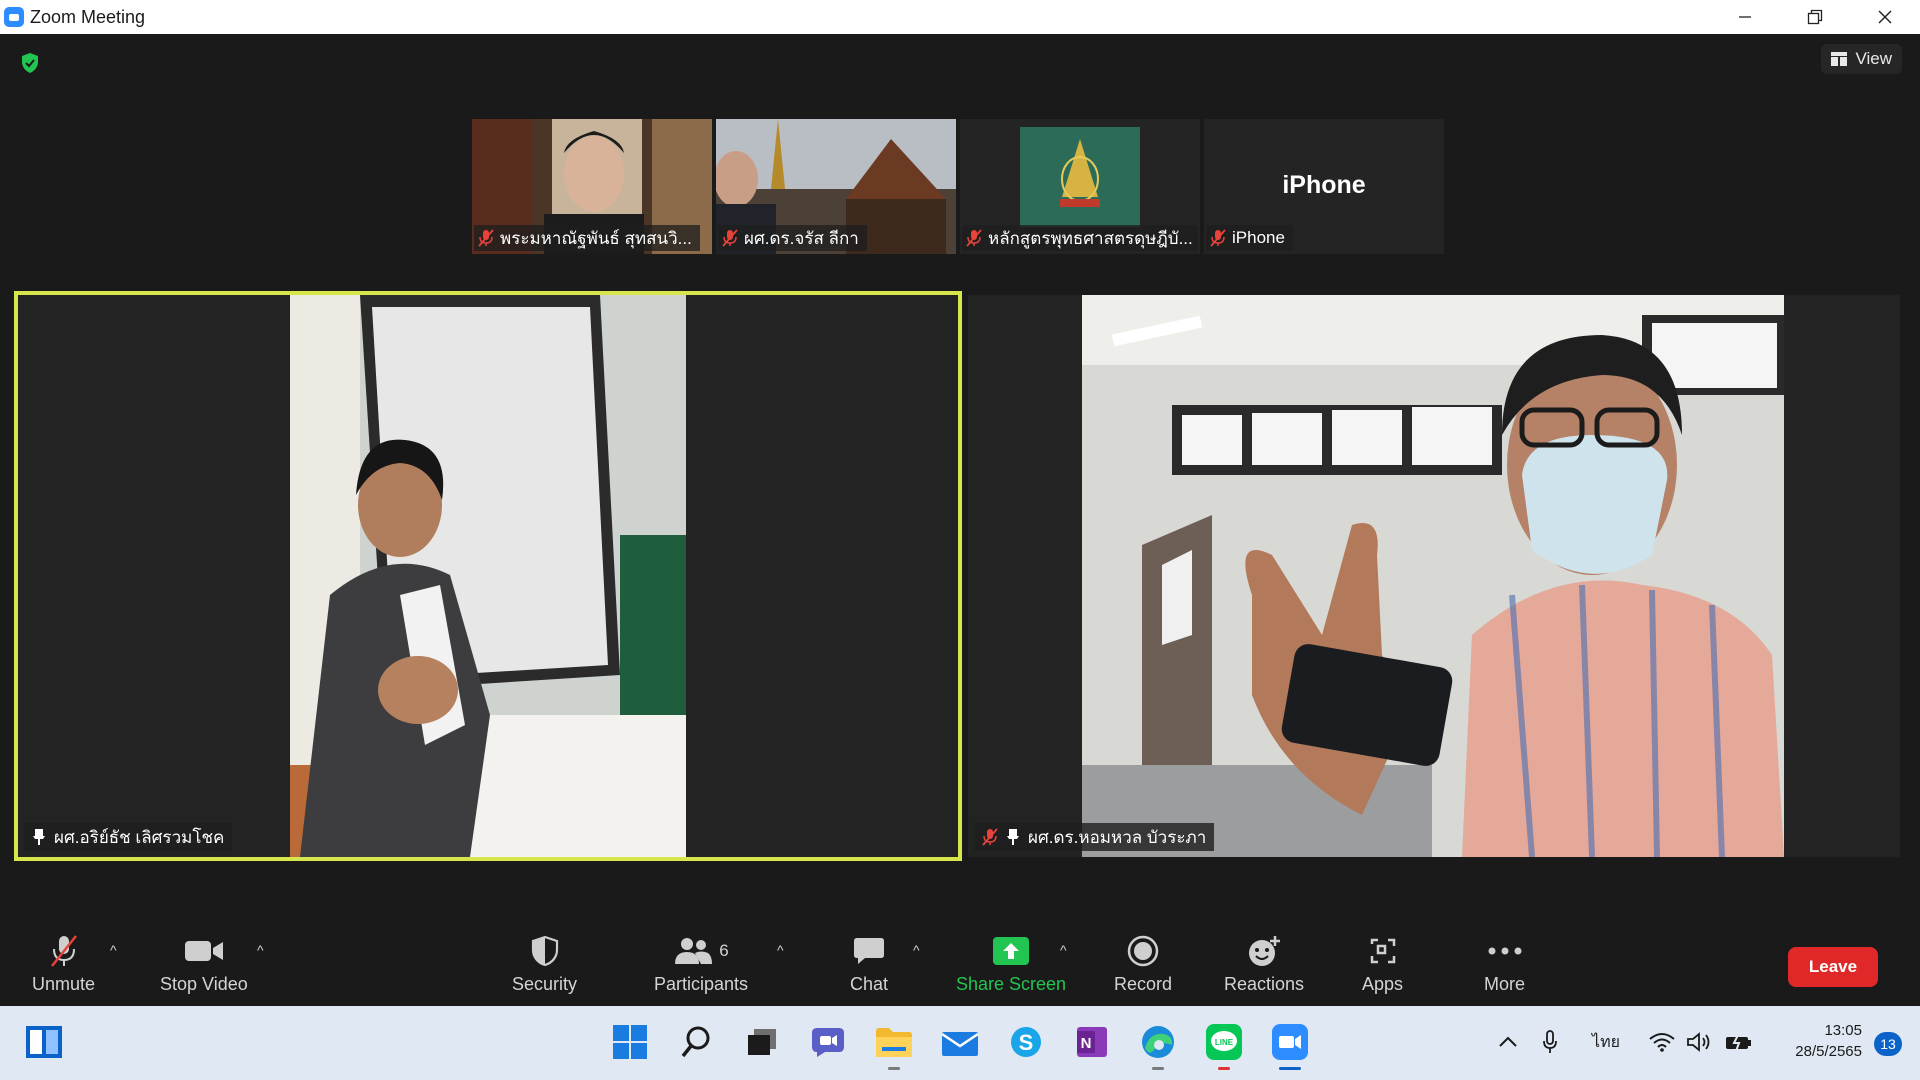 The image size is (1920, 1080). I want to click on participant-center-name: iPhone, so click(1324, 185).